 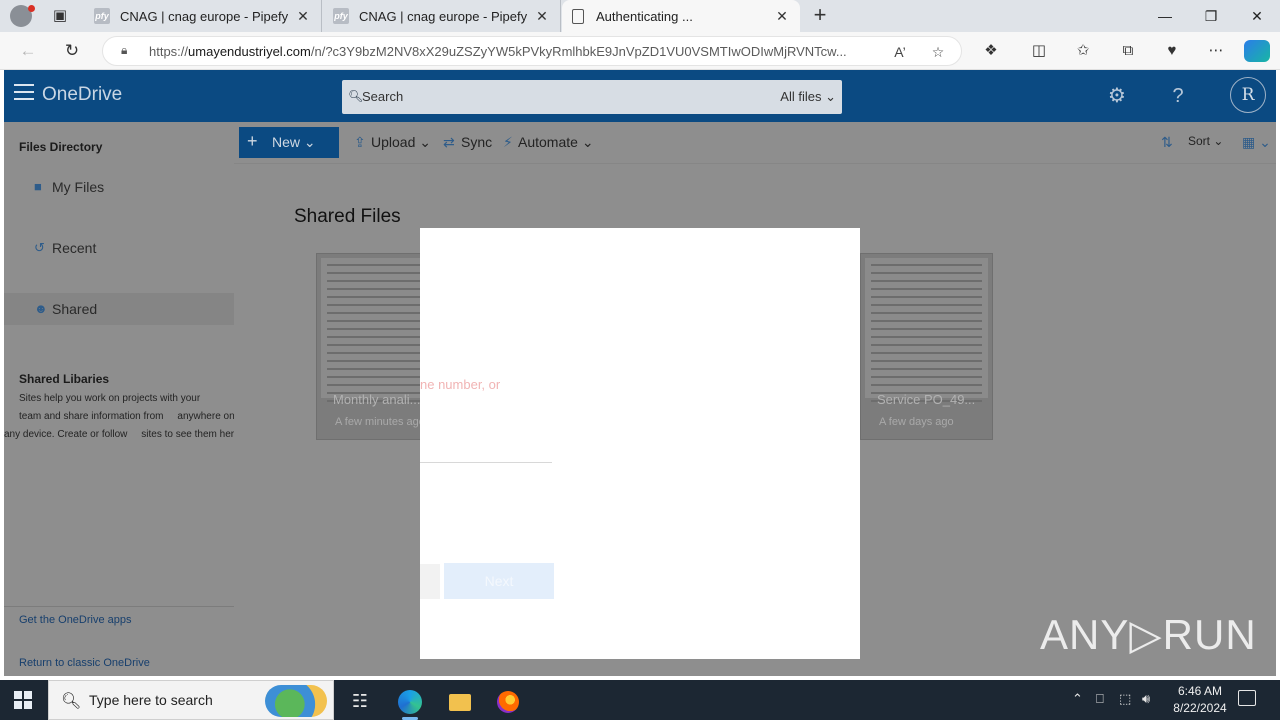 I want to click on browser-tab-3-active: Authenticating ... ✕, so click(x=681, y=16).